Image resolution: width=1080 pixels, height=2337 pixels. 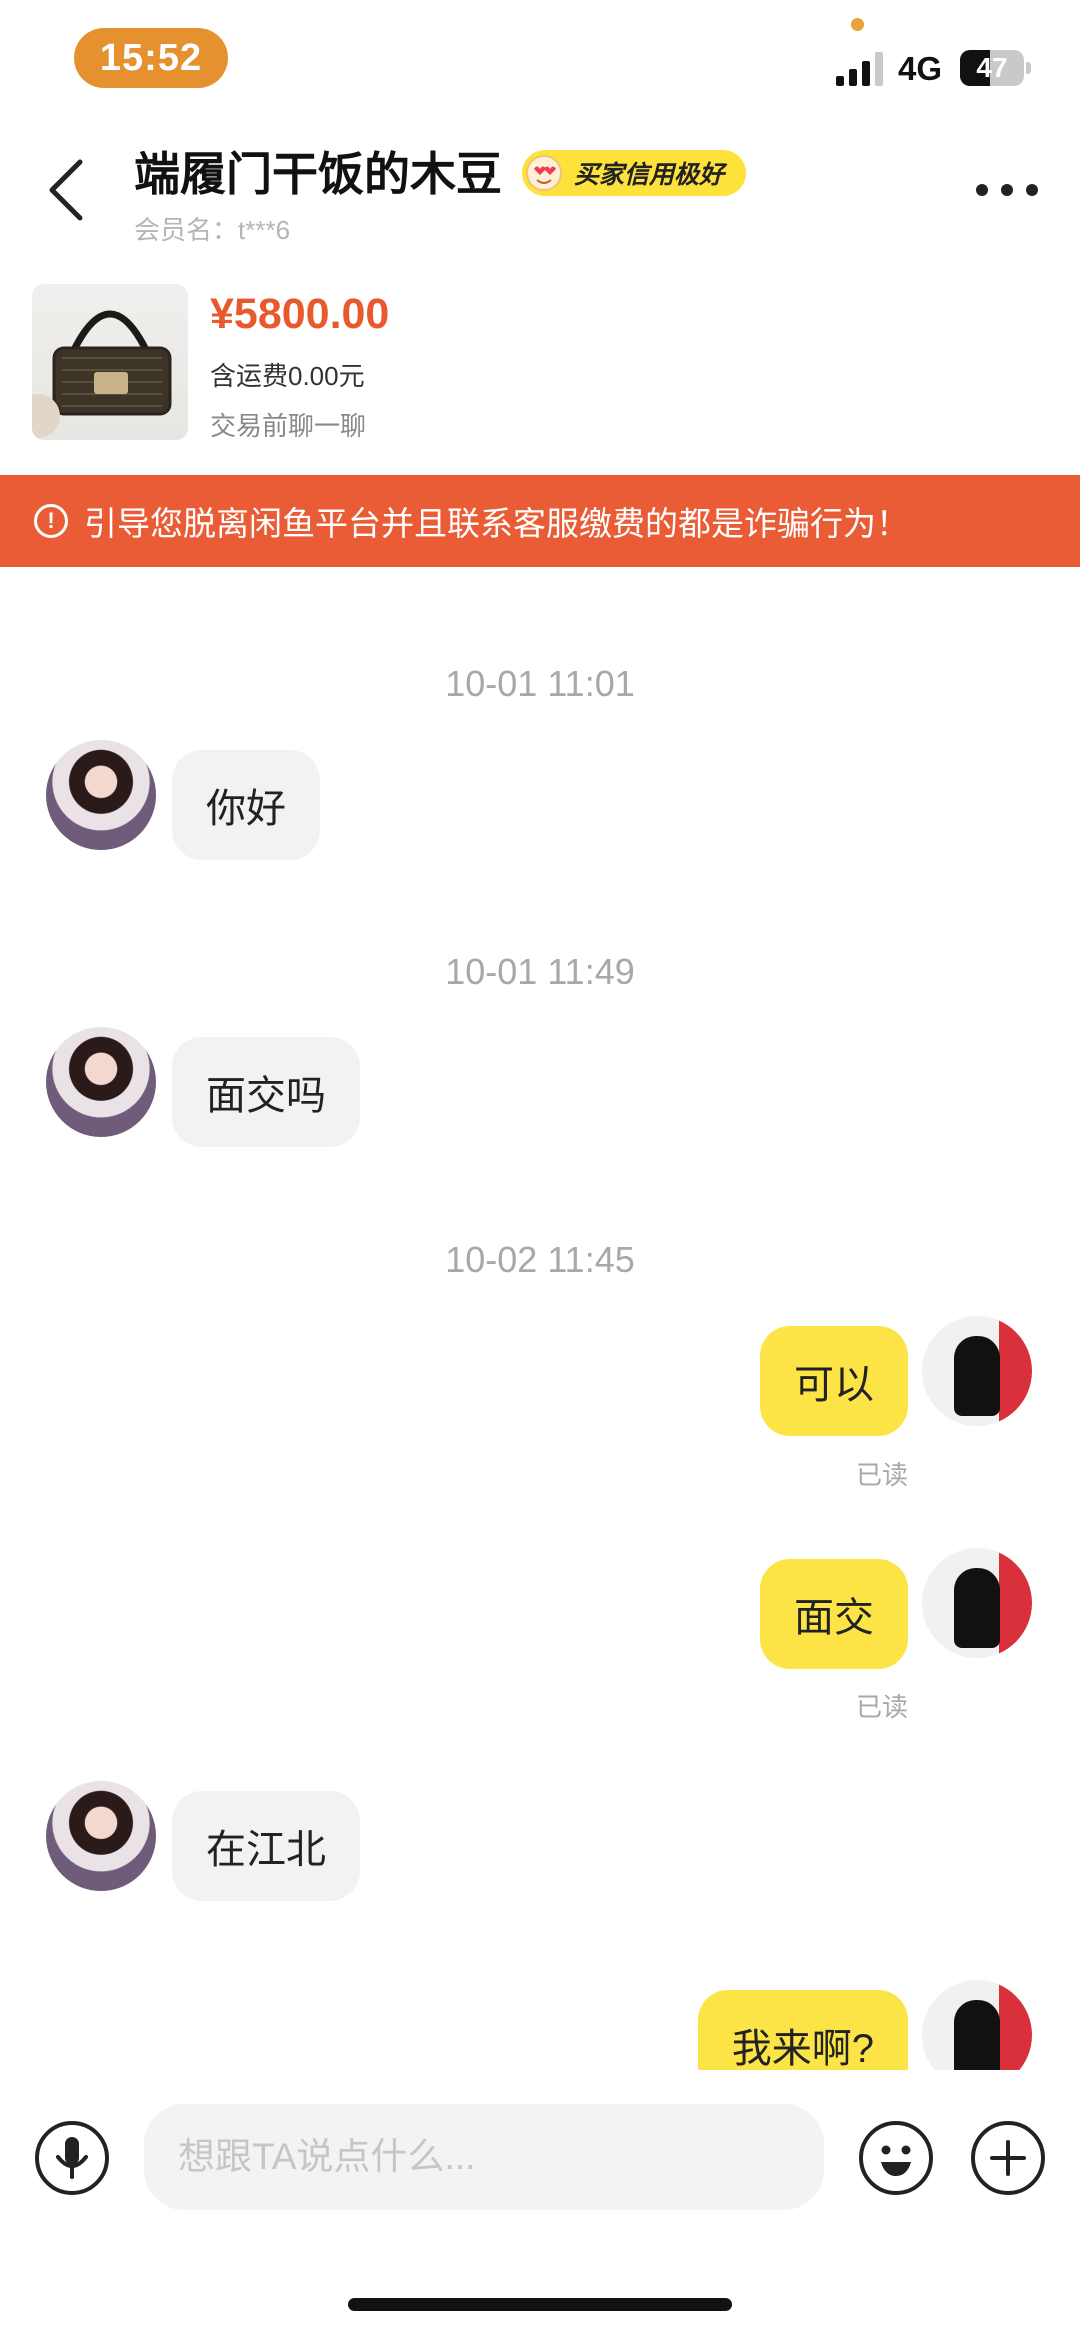 I want to click on chat-title: 端履门干饭的木豆, so click(x=318, y=174).